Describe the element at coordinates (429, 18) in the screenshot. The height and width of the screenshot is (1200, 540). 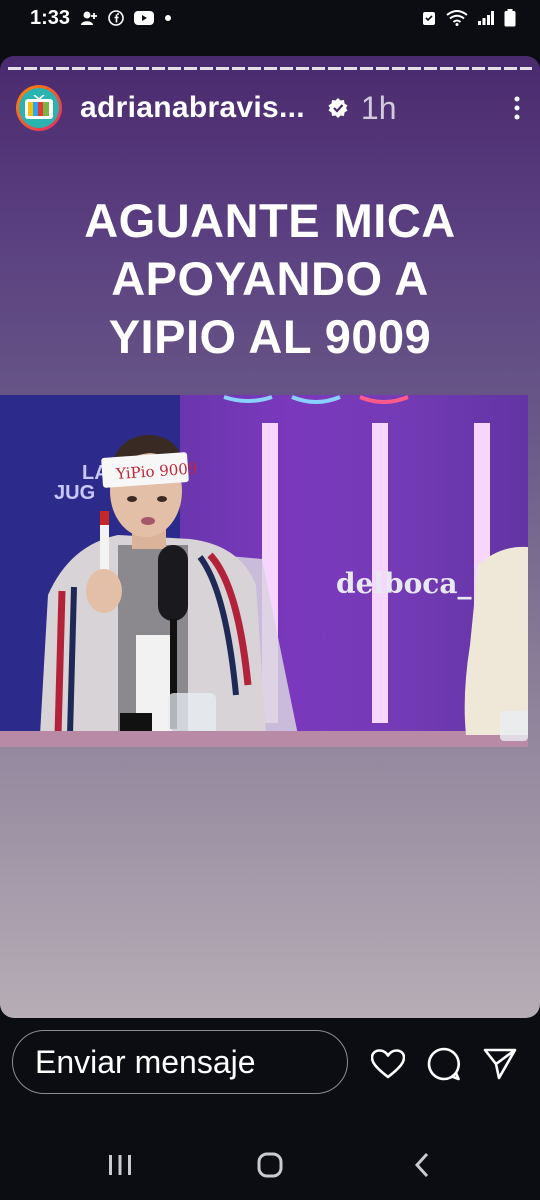
I see `alarm-icon` at that location.